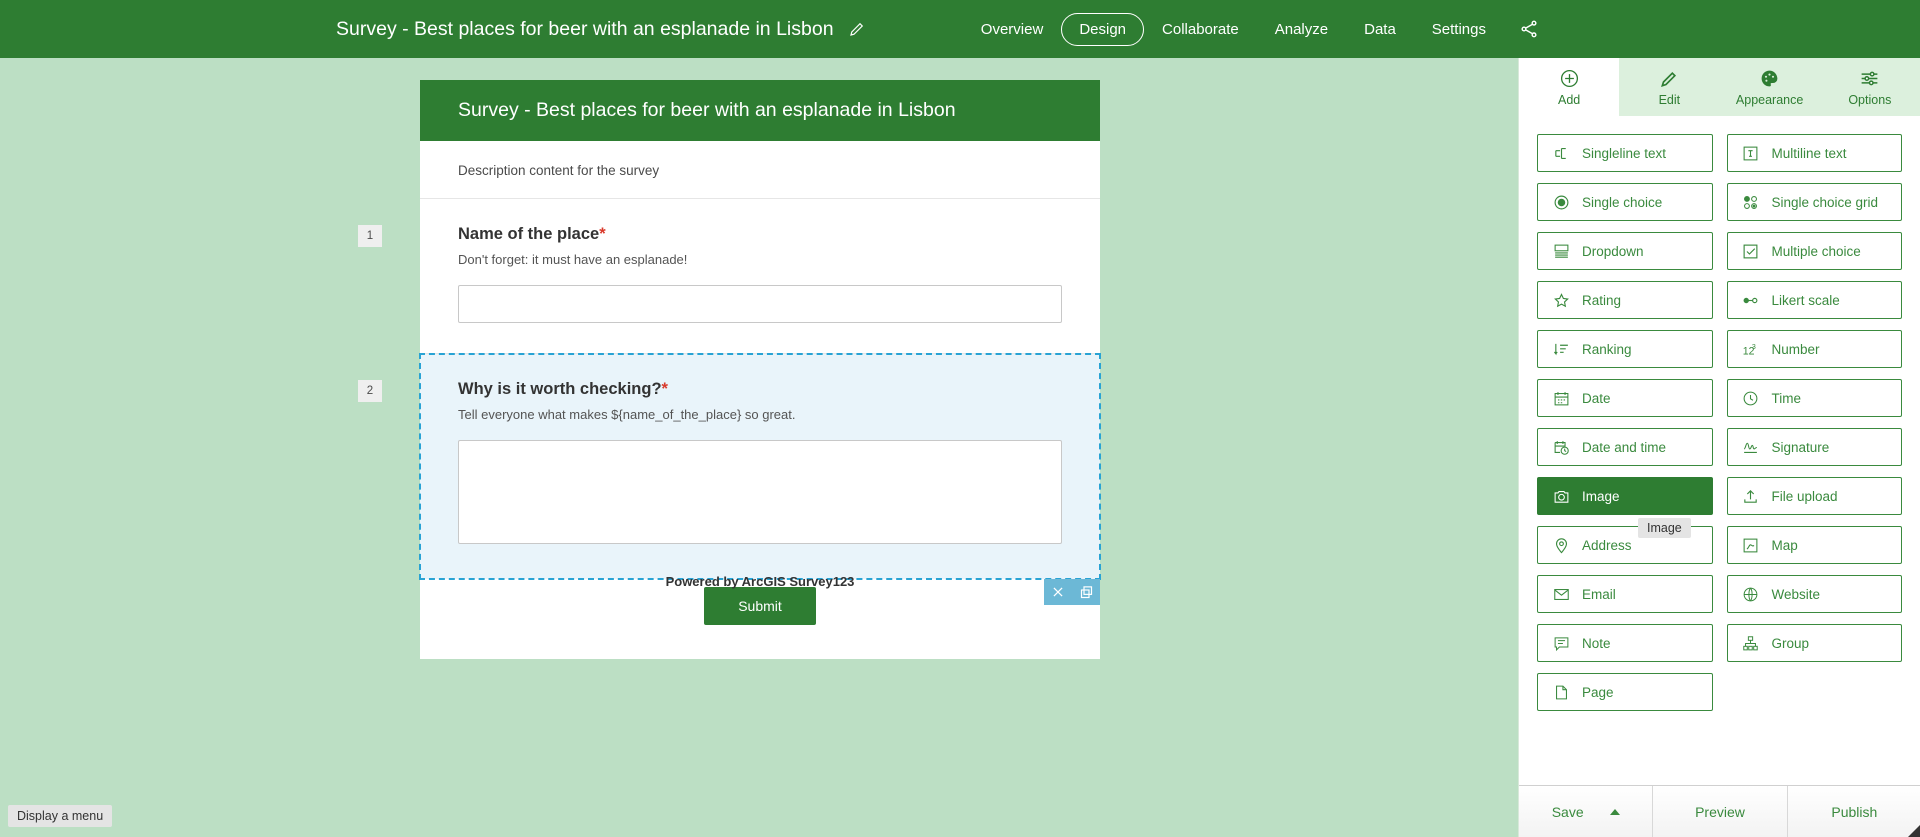  Describe the element at coordinates (1625, 300) in the screenshot. I see `type-rating: Rating` at that location.